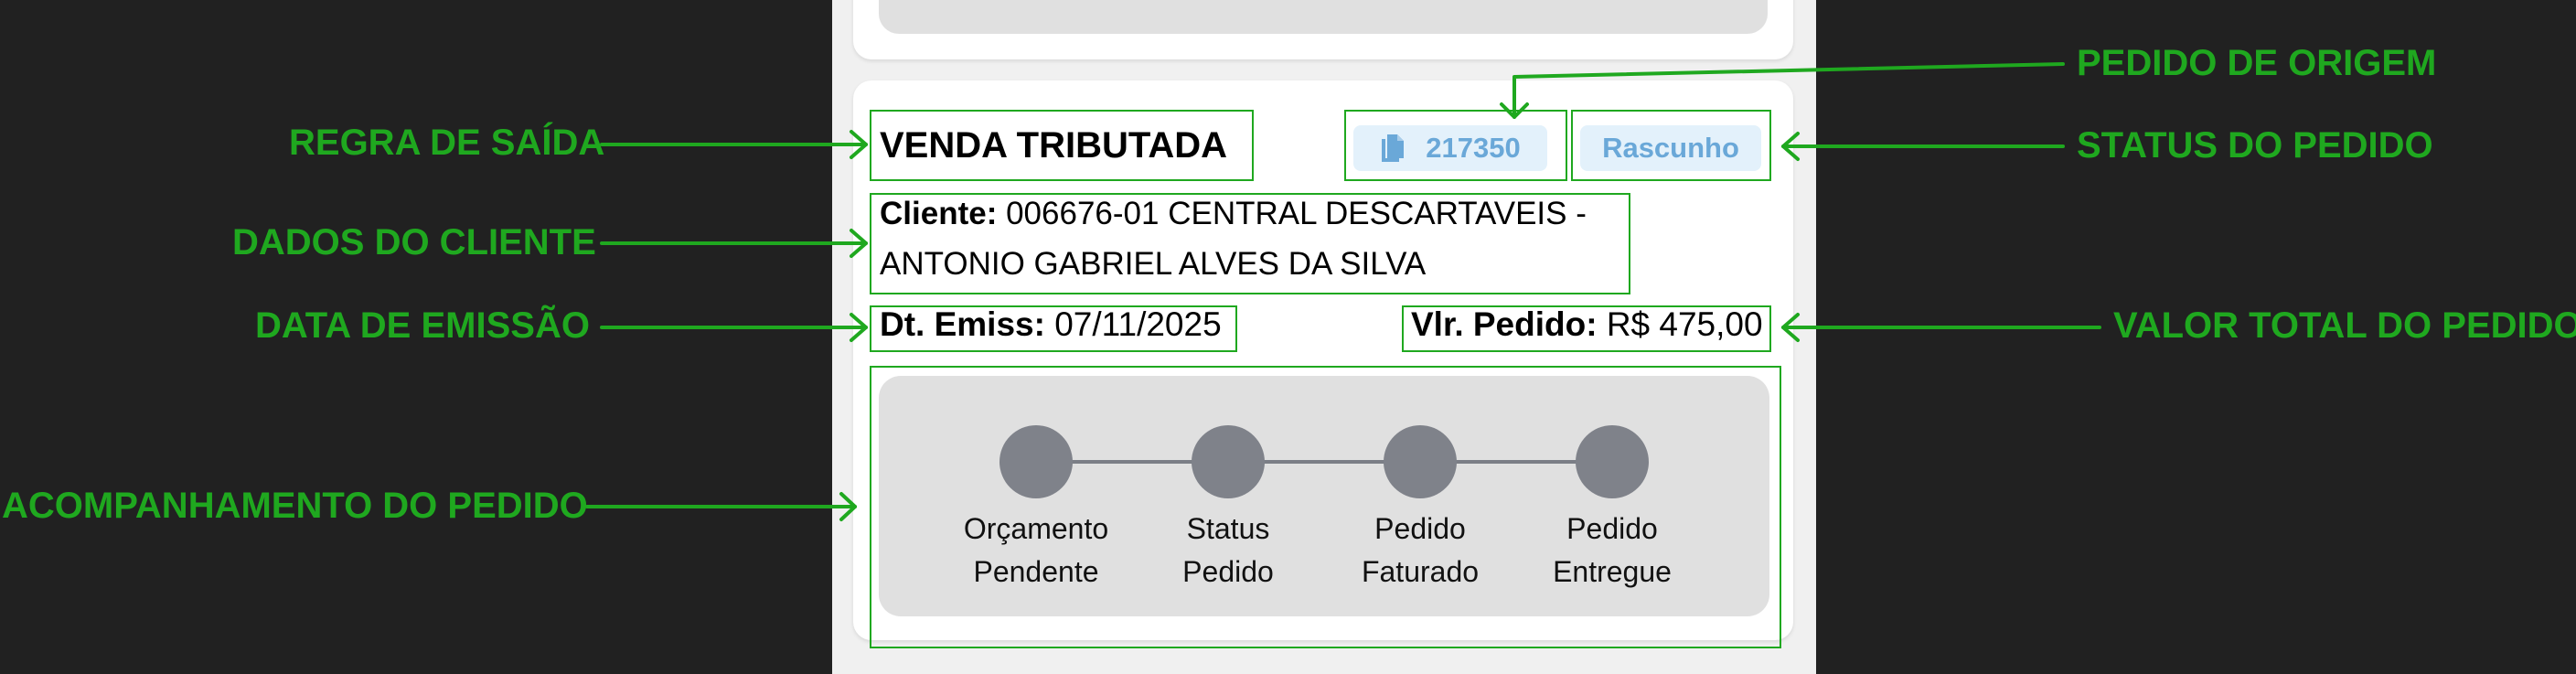  I want to click on annotation-emission-date: DATA DE EMISSÃO, so click(422, 325).